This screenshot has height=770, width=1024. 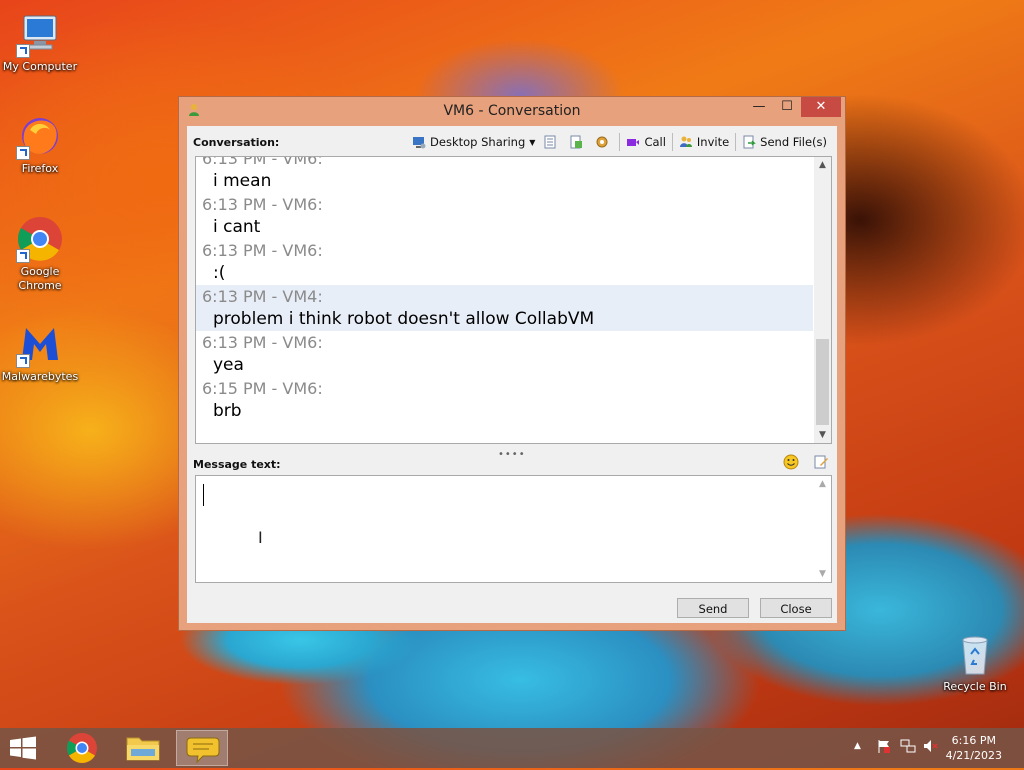 What do you see at coordinates (228, 365) in the screenshot?
I see `message-text: yea` at bounding box center [228, 365].